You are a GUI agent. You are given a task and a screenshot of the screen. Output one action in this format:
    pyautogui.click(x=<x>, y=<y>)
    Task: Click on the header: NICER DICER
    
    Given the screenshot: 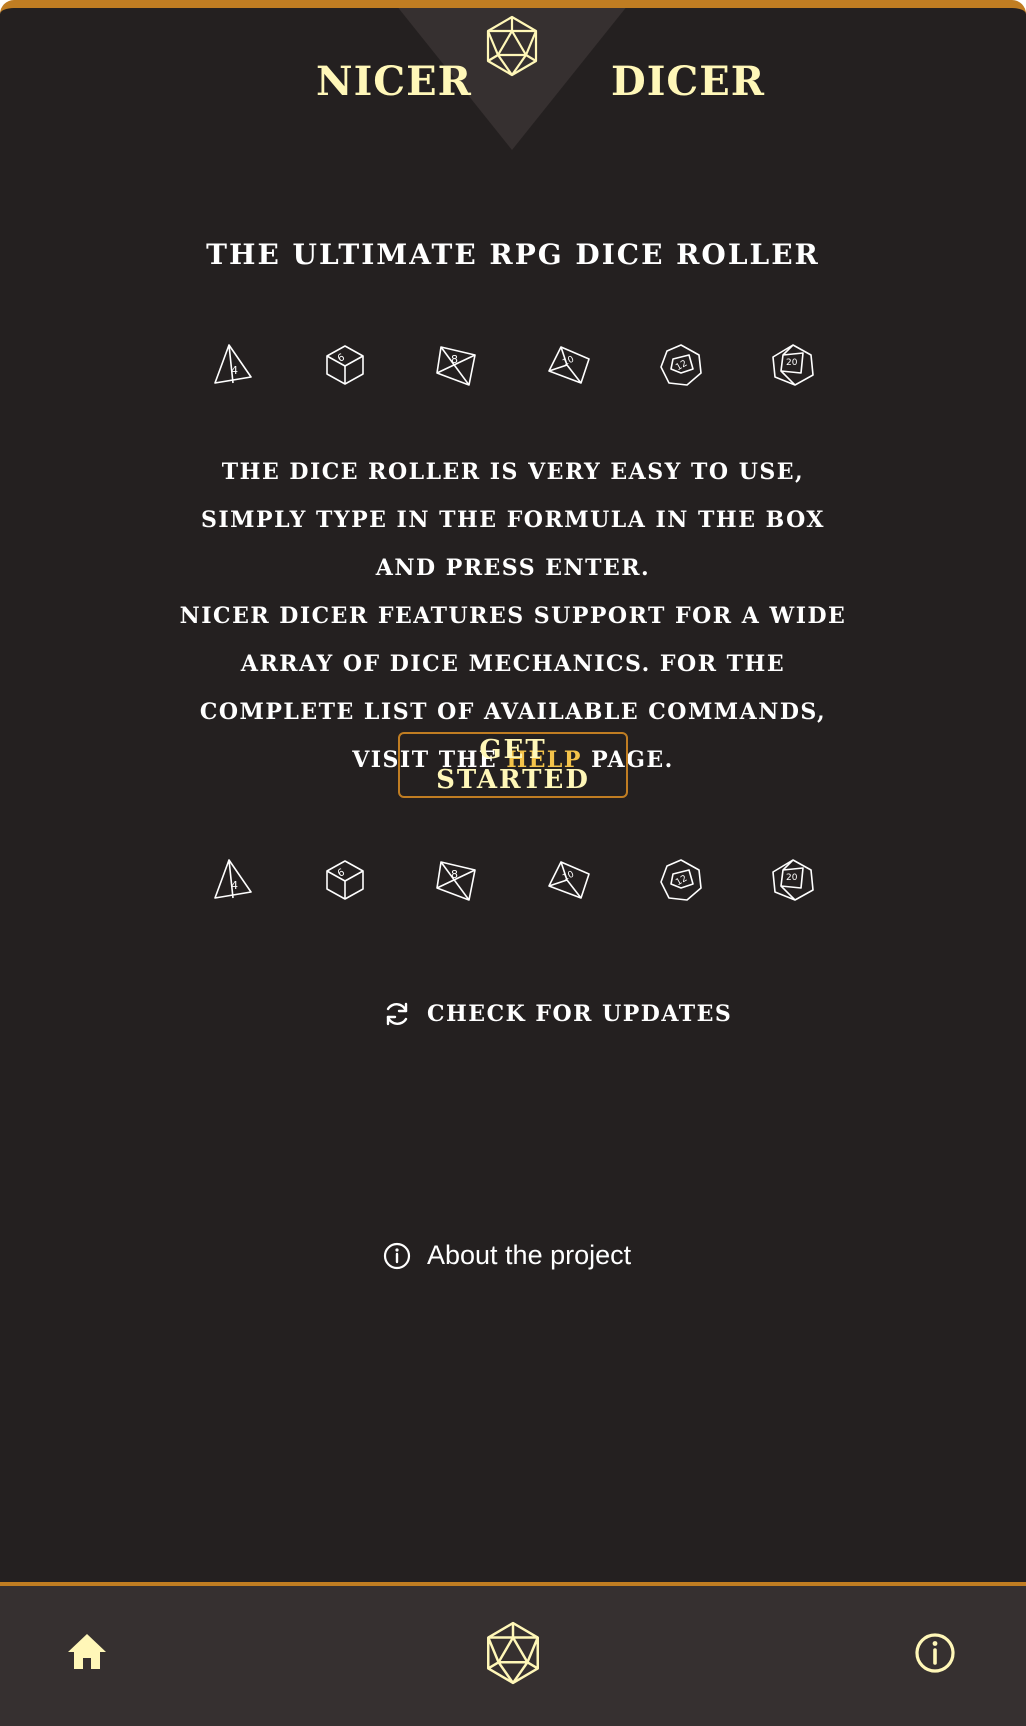 What is the action you would take?
    pyautogui.click(x=513, y=84)
    